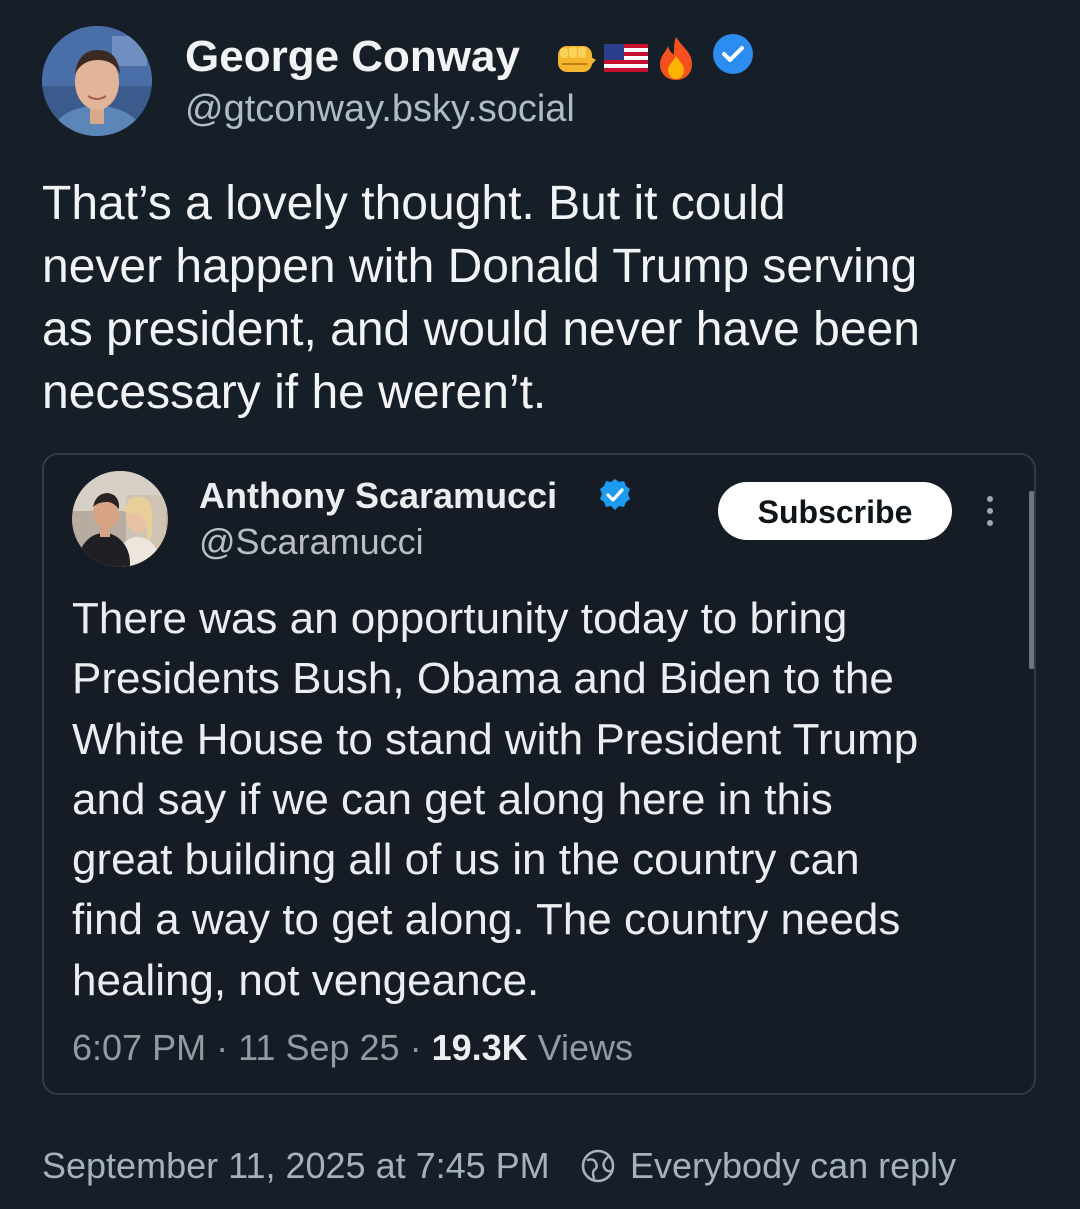 This screenshot has width=1080, height=1209. What do you see at coordinates (990, 511) in the screenshot?
I see `more-options-icon` at bounding box center [990, 511].